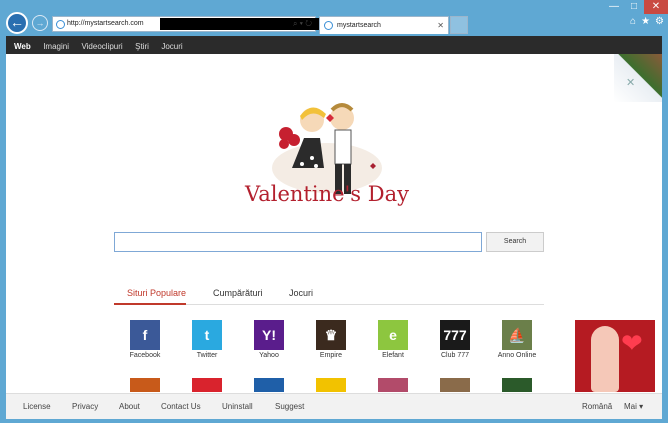 This screenshot has width=668, height=423. What do you see at coordinates (659, 21) in the screenshot?
I see `settings-gear-icon: ⚙` at bounding box center [659, 21].